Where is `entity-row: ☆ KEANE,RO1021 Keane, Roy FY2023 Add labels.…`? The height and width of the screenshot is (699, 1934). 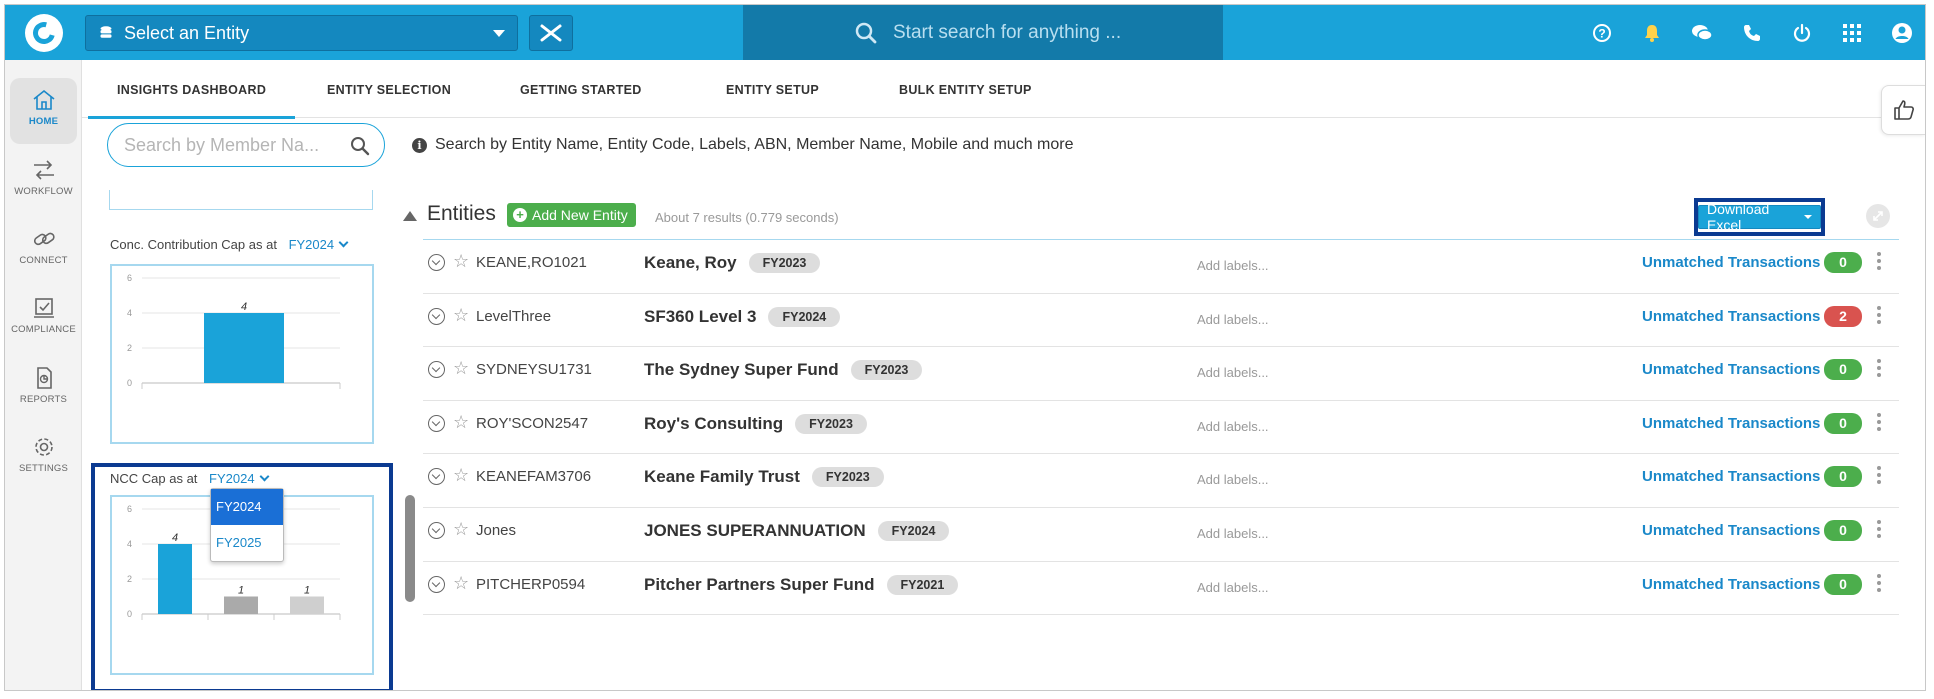
entity-row: ☆ KEANE,RO1021 Keane, Roy FY2023 Add labels.… is located at coordinates (1161, 267).